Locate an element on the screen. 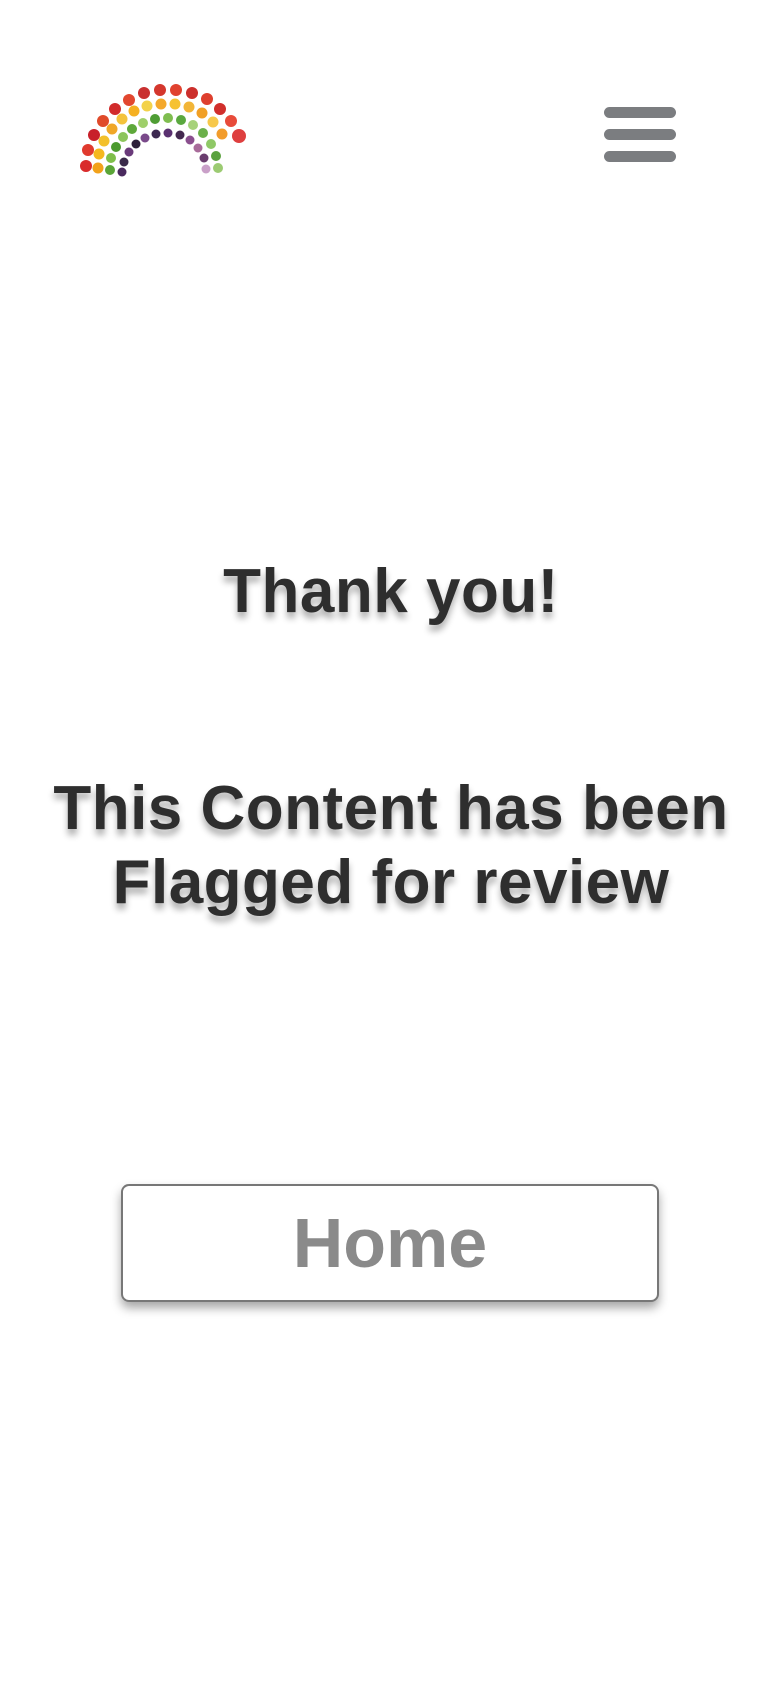  menu-button is located at coordinates (640, 136).